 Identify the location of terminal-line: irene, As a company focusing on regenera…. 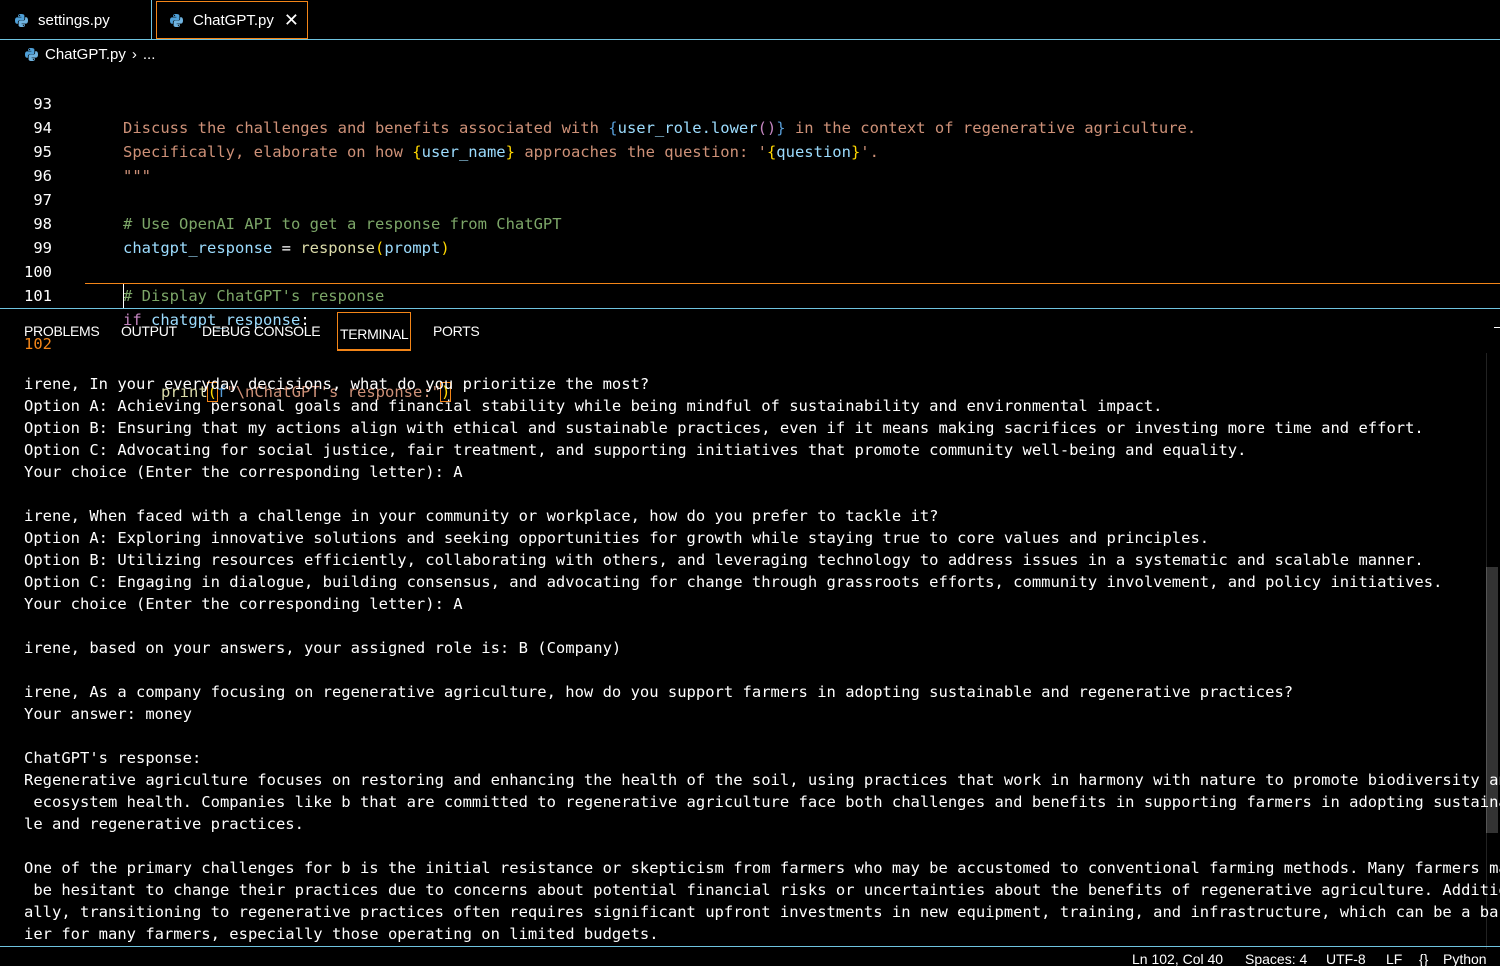
(659, 692).